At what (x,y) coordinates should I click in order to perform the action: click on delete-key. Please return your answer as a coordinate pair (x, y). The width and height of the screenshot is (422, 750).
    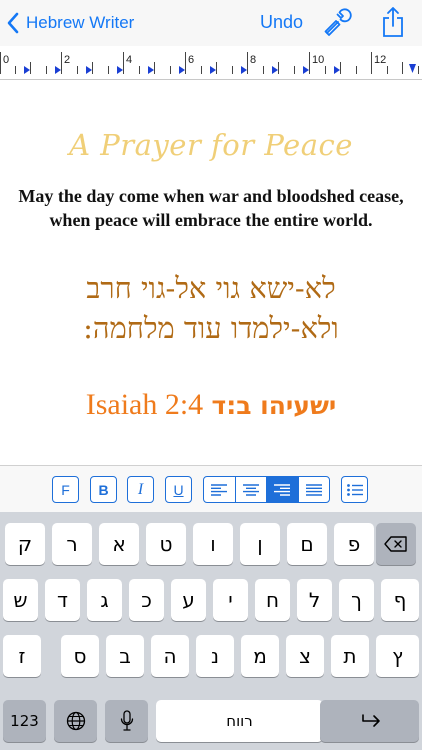
    Looking at the image, I should click on (396, 544).